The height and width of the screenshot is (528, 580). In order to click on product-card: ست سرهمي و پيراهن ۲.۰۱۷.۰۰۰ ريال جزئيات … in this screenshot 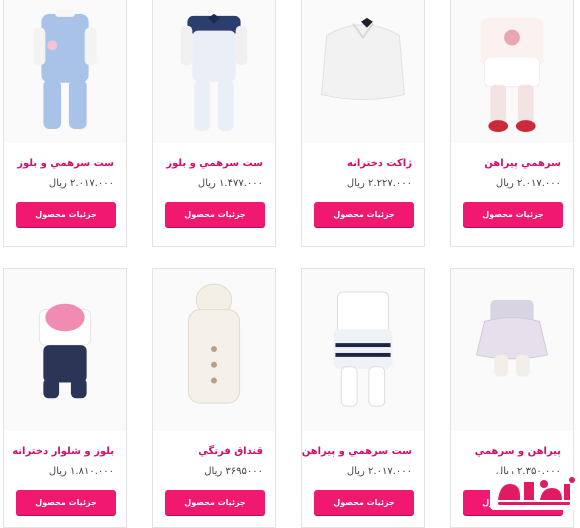, I will do `click(363, 398)`.